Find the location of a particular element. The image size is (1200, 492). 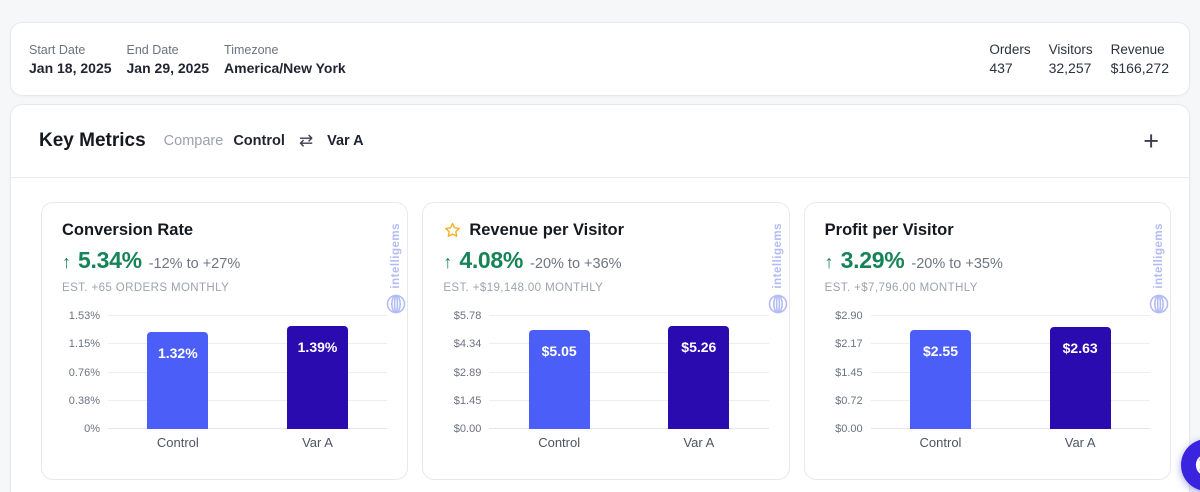

y-axis: $5.78 $4.34 $2.89 $1.45 $0.00 is located at coordinates (466, 372).